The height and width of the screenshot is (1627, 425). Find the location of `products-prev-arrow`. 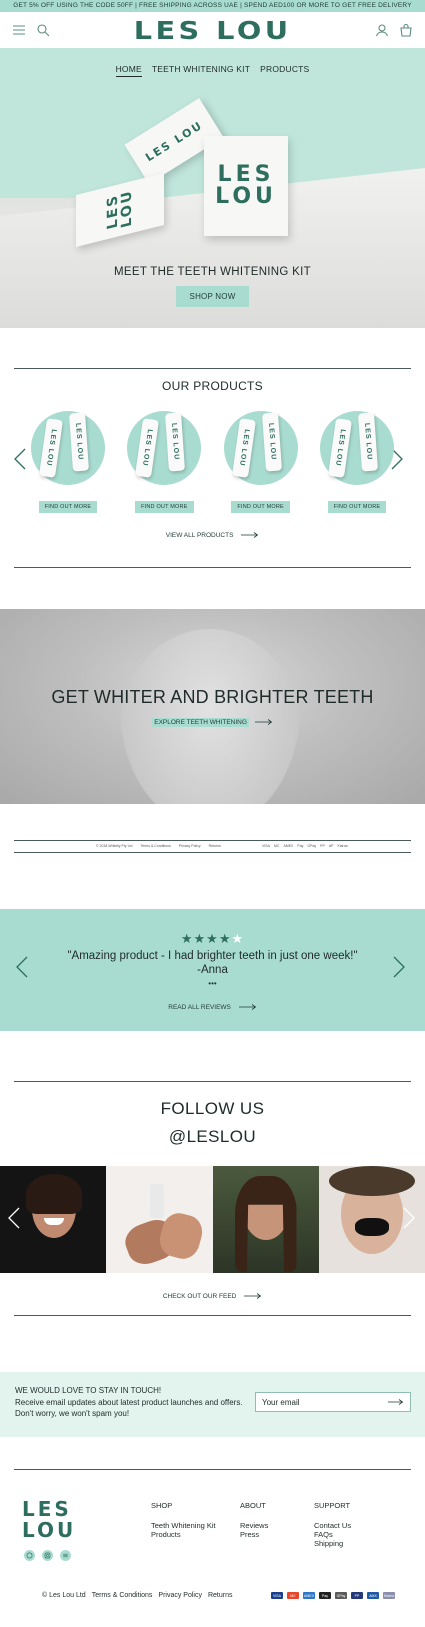

products-prev-arrow is located at coordinates (20, 459).